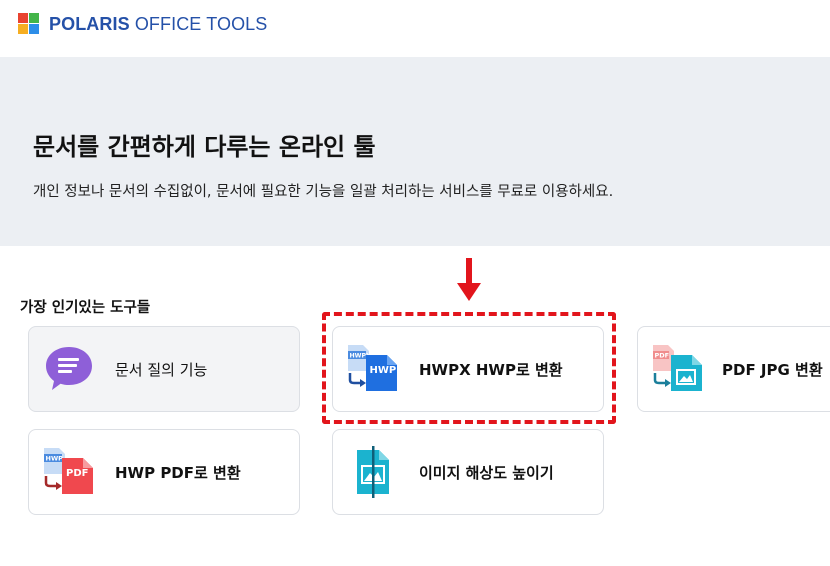  What do you see at coordinates (69, 368) in the screenshot?
I see `chat-bubble-icon` at bounding box center [69, 368].